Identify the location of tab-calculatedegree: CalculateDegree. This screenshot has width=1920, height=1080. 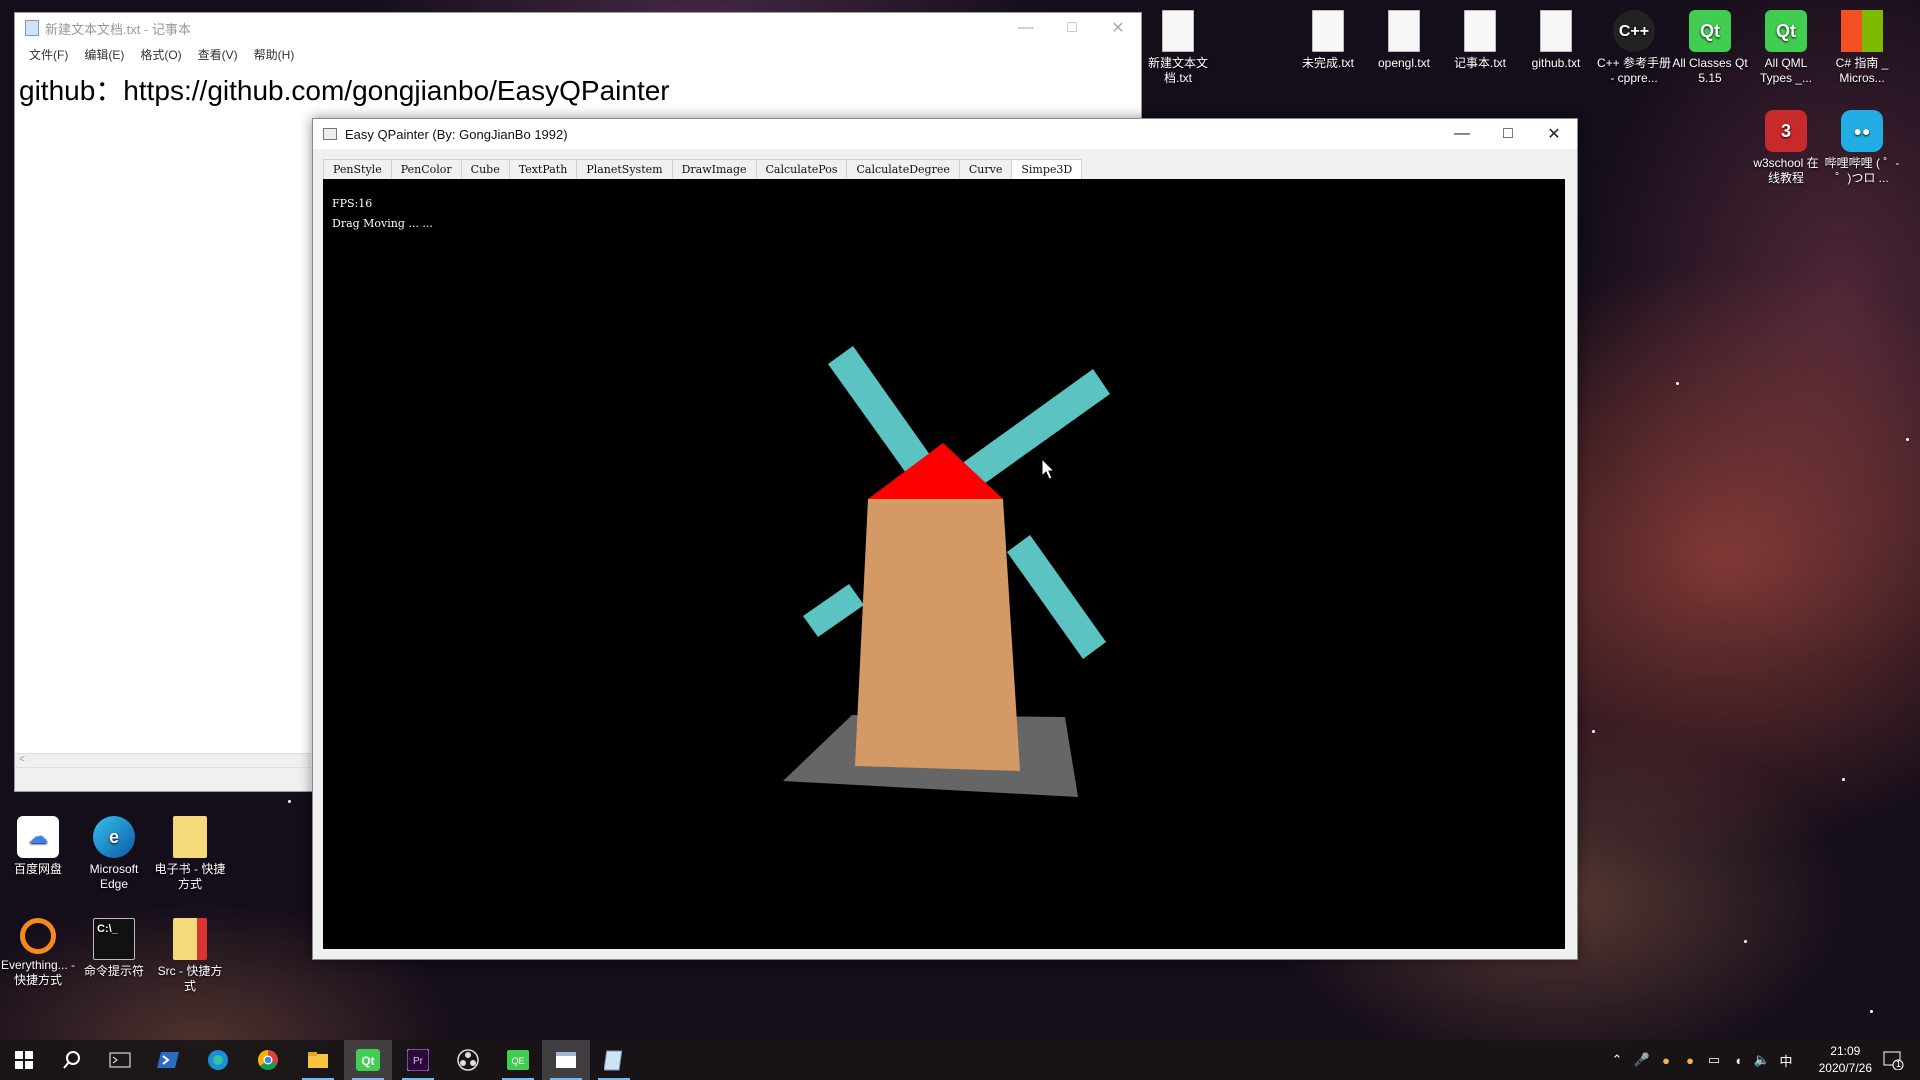
(903, 169).